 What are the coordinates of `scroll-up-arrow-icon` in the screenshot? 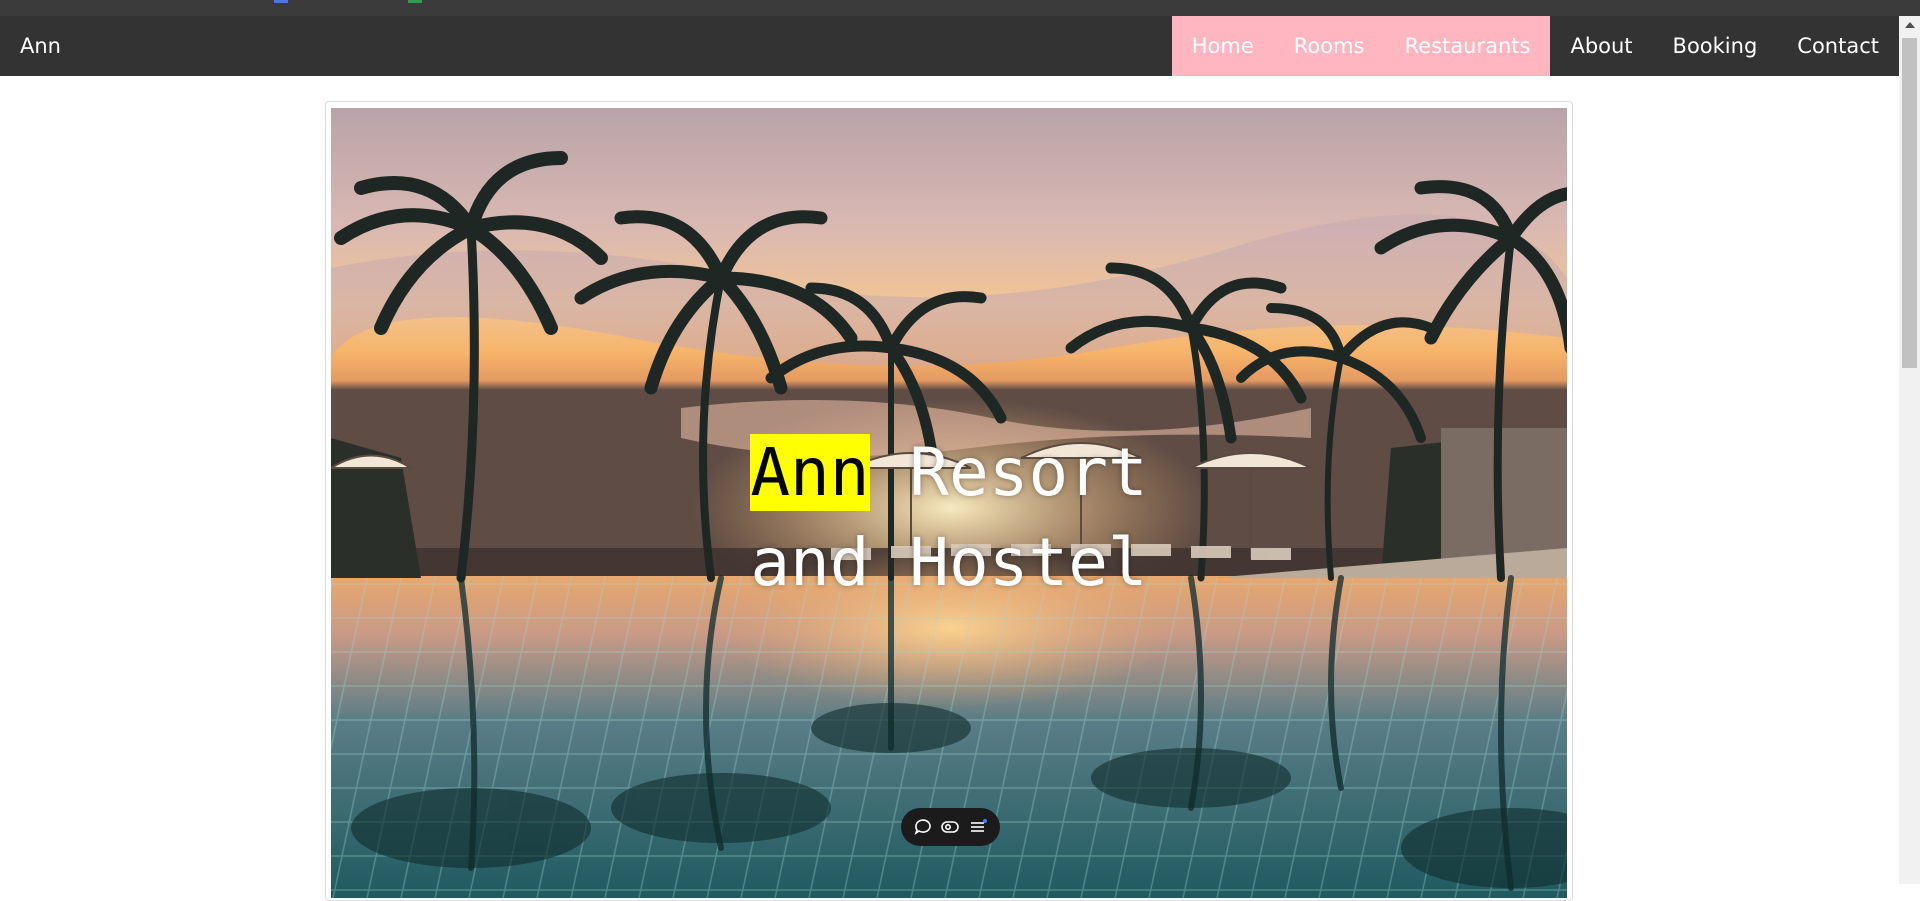 It's located at (1910, 25).